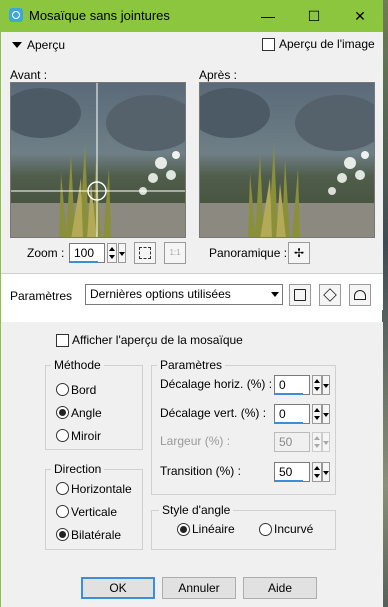 This screenshot has height=607, width=388. What do you see at coordinates (314, 16) in the screenshot?
I see `maximize-button: ☐` at bounding box center [314, 16].